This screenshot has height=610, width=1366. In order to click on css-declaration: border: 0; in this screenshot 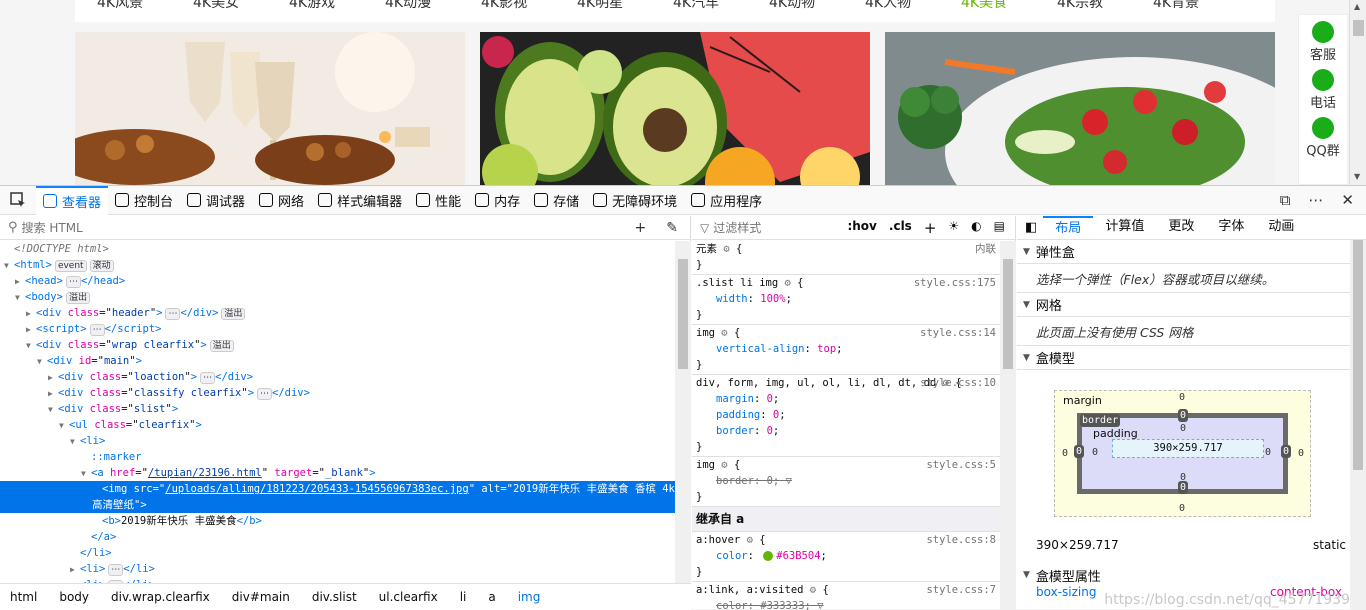, I will do `click(846, 431)`.